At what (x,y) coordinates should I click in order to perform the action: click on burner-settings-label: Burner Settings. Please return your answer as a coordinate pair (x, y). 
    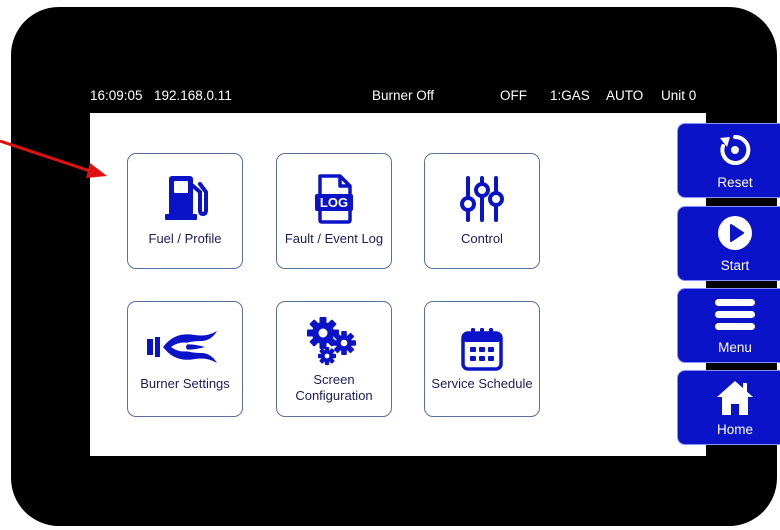
    Looking at the image, I should click on (185, 383).